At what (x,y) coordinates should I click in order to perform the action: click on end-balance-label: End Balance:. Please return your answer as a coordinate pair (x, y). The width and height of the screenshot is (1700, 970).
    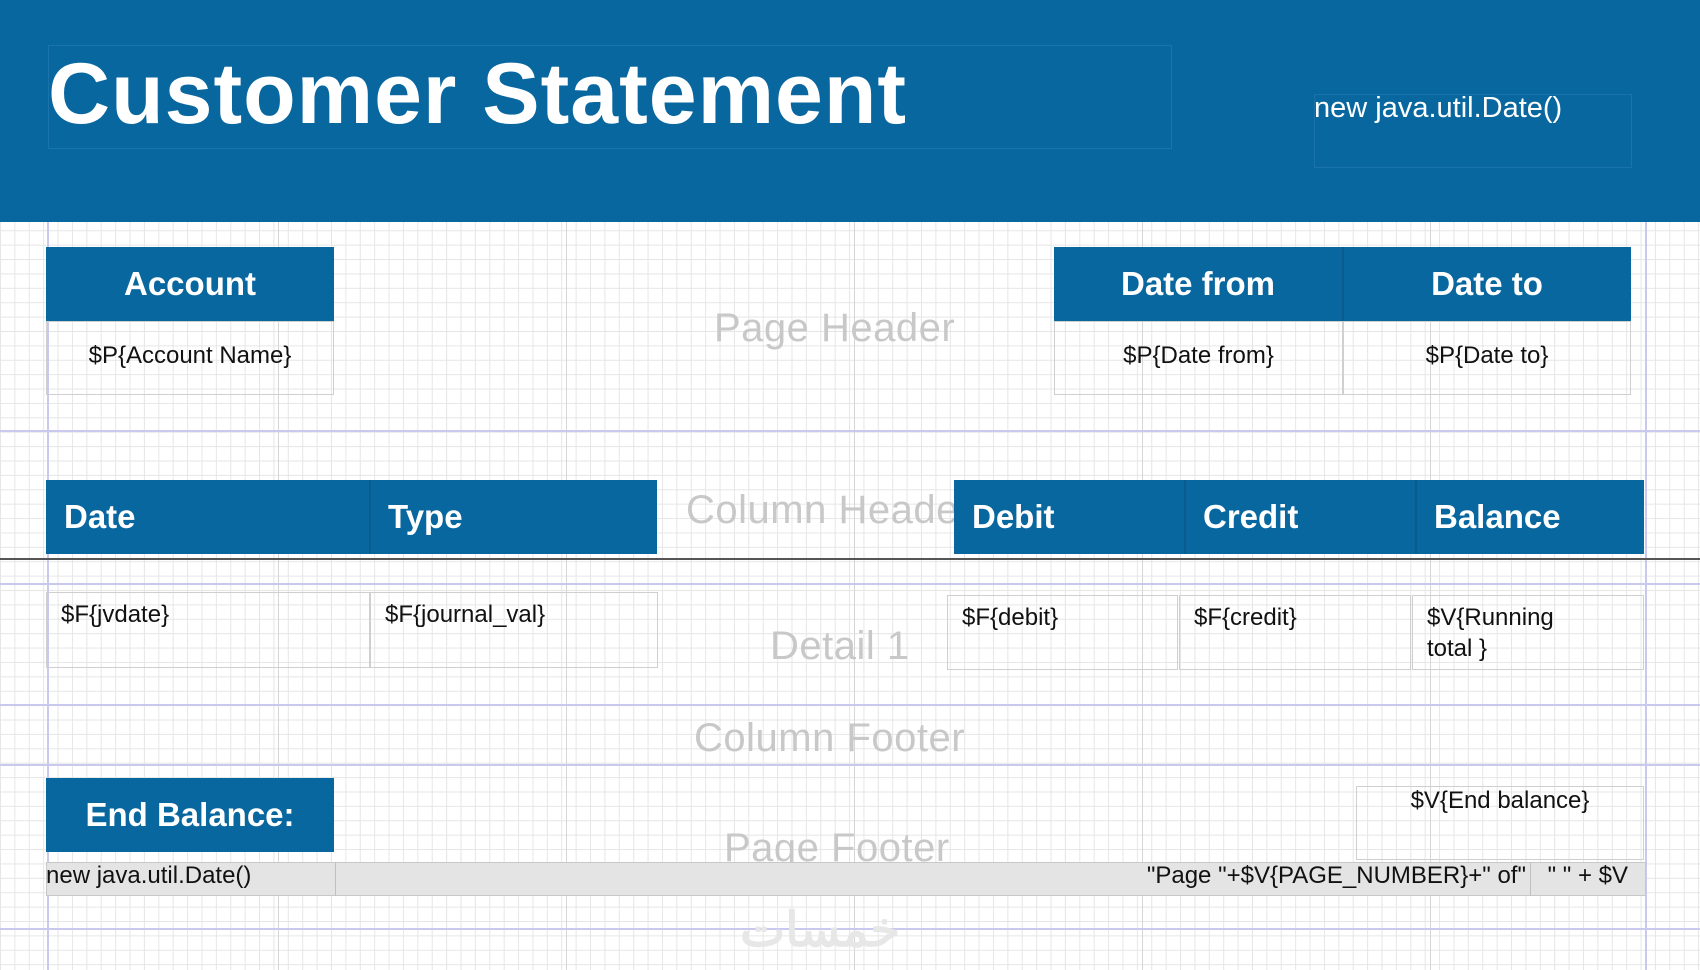
    Looking at the image, I should click on (190, 814).